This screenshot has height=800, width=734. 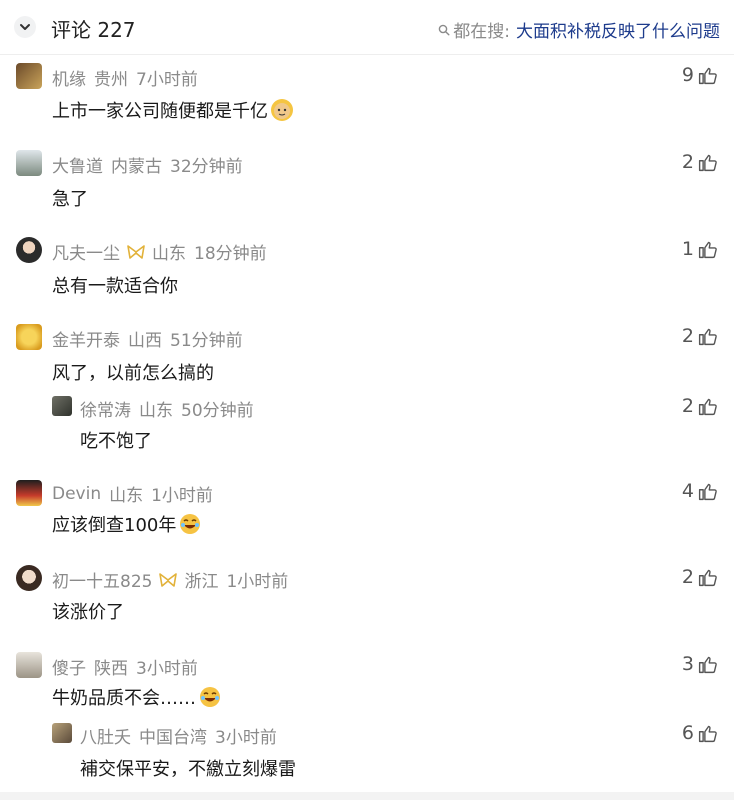 What do you see at coordinates (687, 664) in the screenshot?
I see `like-count: 3` at bounding box center [687, 664].